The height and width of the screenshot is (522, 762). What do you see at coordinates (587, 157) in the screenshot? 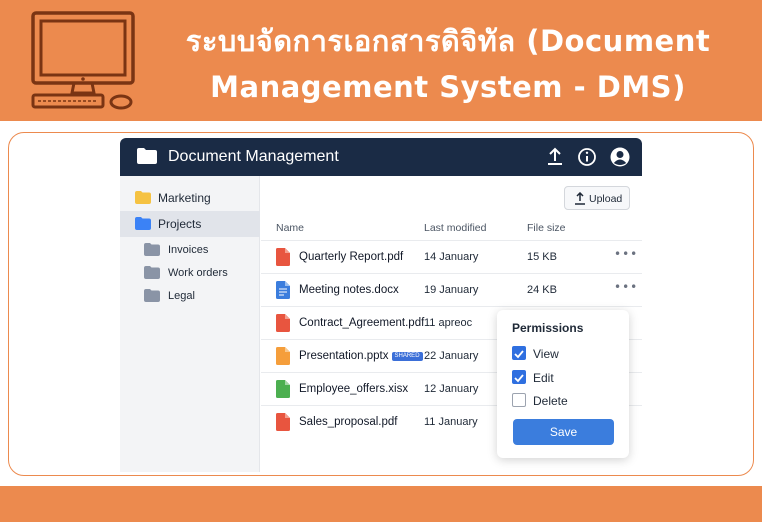
I see `info-icon` at bounding box center [587, 157].